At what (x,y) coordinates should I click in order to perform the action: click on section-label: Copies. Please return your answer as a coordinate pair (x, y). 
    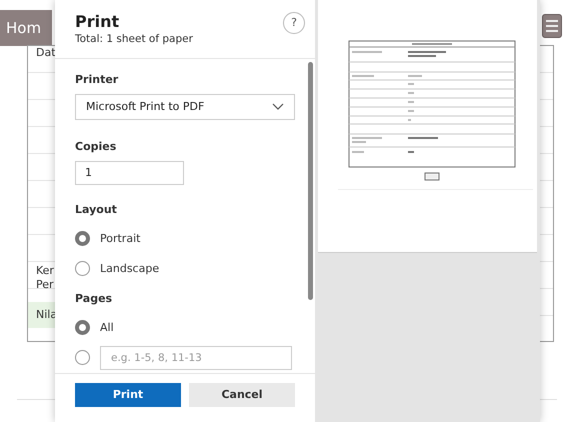
    Looking at the image, I should click on (96, 146).